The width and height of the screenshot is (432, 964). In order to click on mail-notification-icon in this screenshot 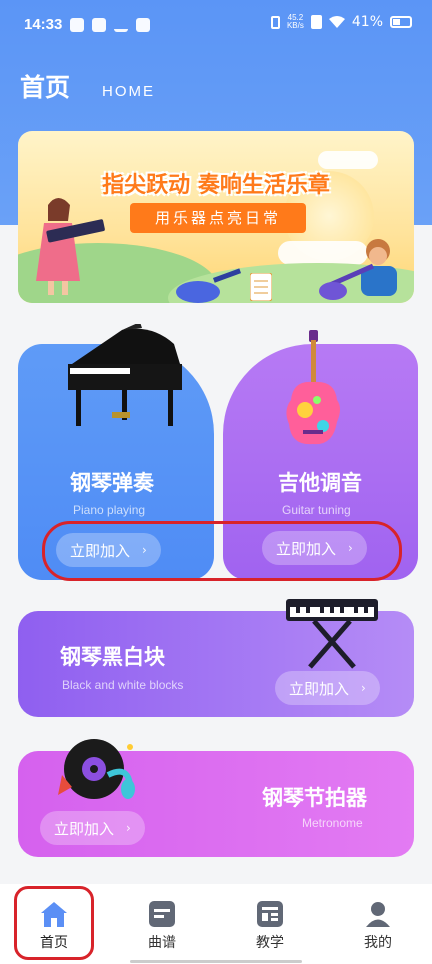, I will do `click(99, 25)`.